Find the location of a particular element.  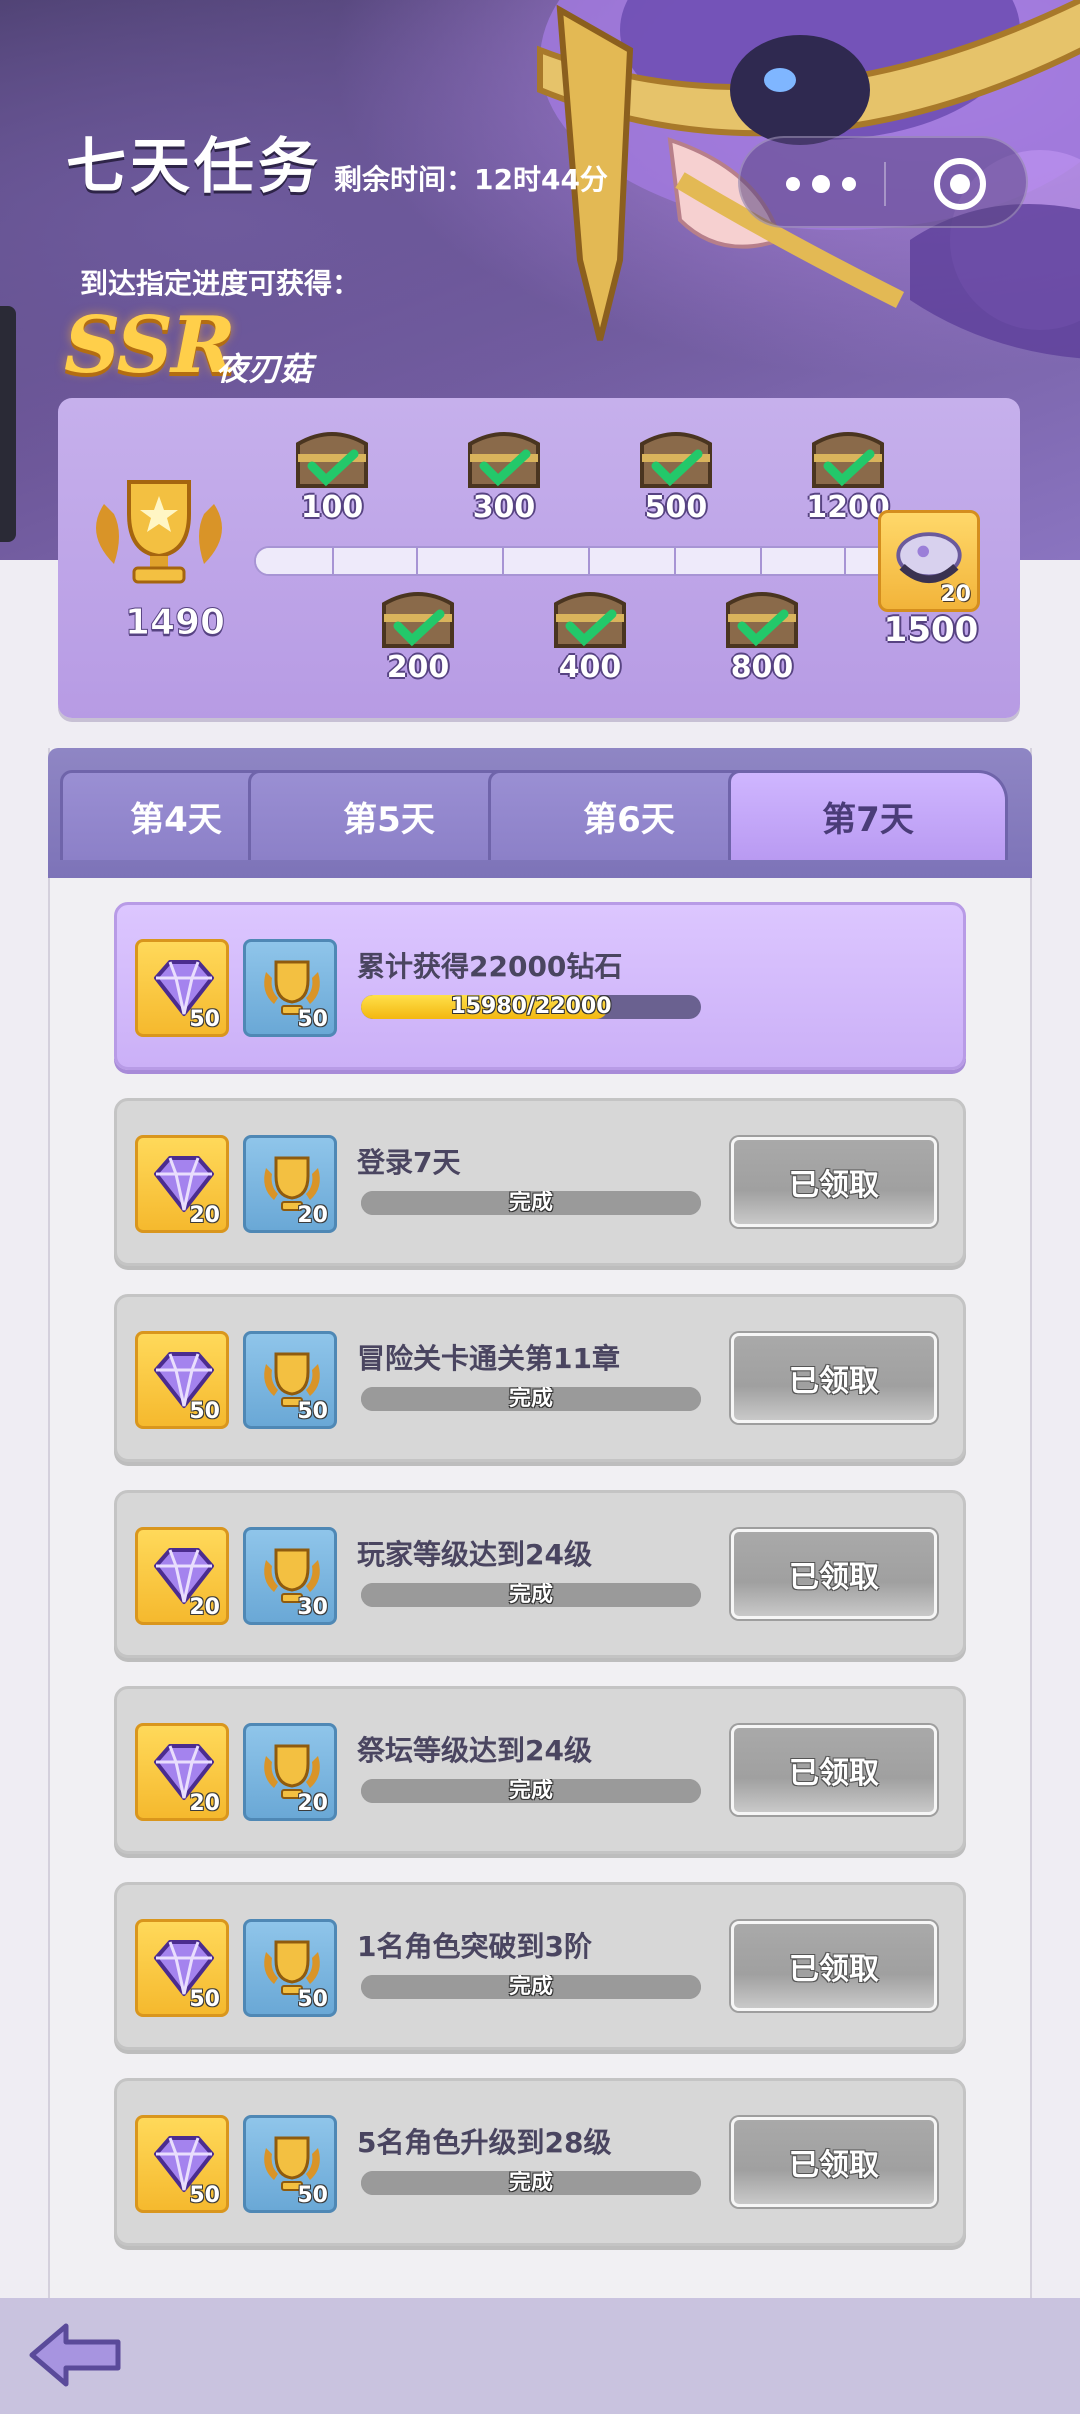

reward-character-name: 夜刃菇 is located at coordinates (264, 369).